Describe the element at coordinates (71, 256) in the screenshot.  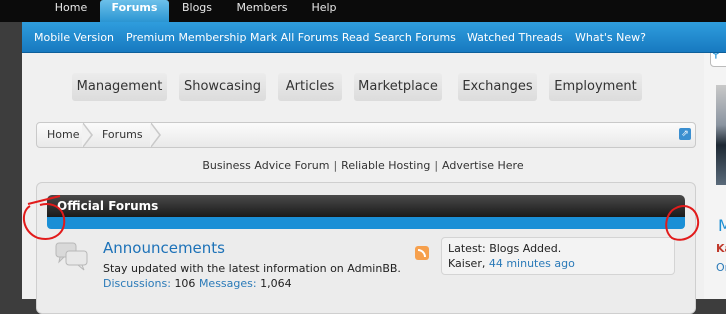
I see `forum-node-icon` at that location.